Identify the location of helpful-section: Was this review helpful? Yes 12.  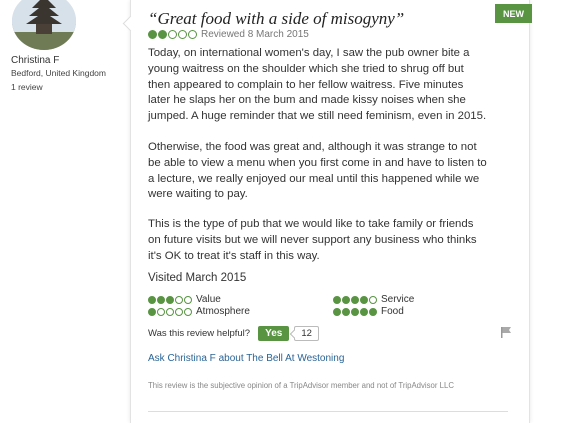
(233, 333).